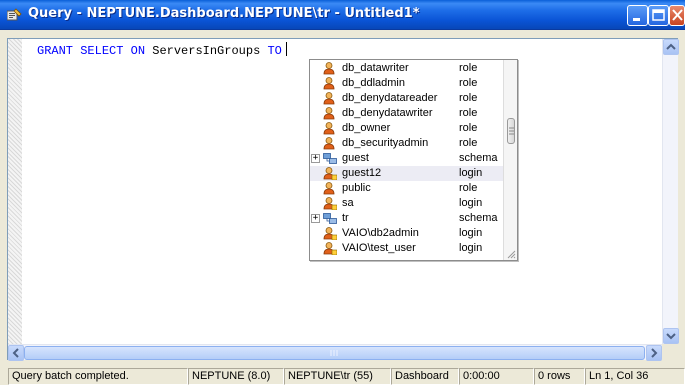 The image size is (685, 385). I want to click on chevron-up-icon, so click(671, 46).